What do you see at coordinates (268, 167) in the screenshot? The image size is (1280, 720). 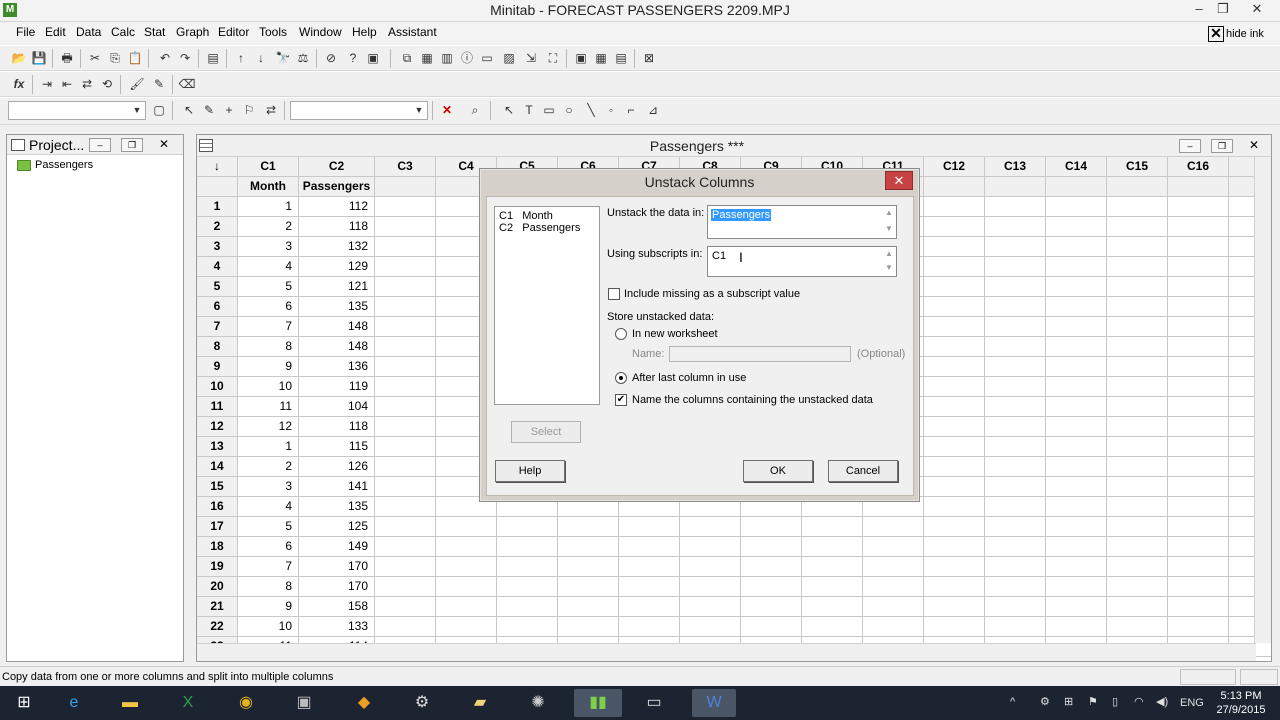 I see `column-header: C1` at bounding box center [268, 167].